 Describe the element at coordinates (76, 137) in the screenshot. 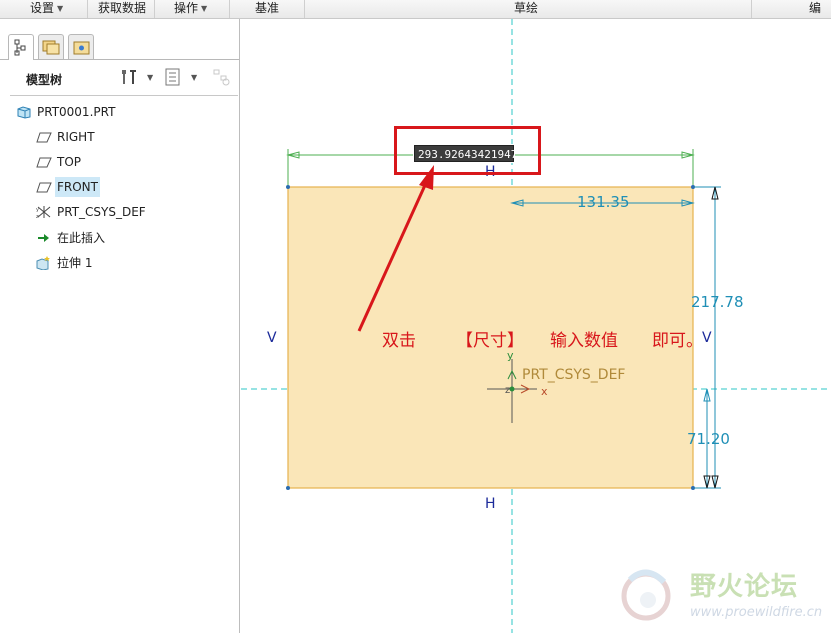

I see `tree-item-label: RIGHT` at that location.